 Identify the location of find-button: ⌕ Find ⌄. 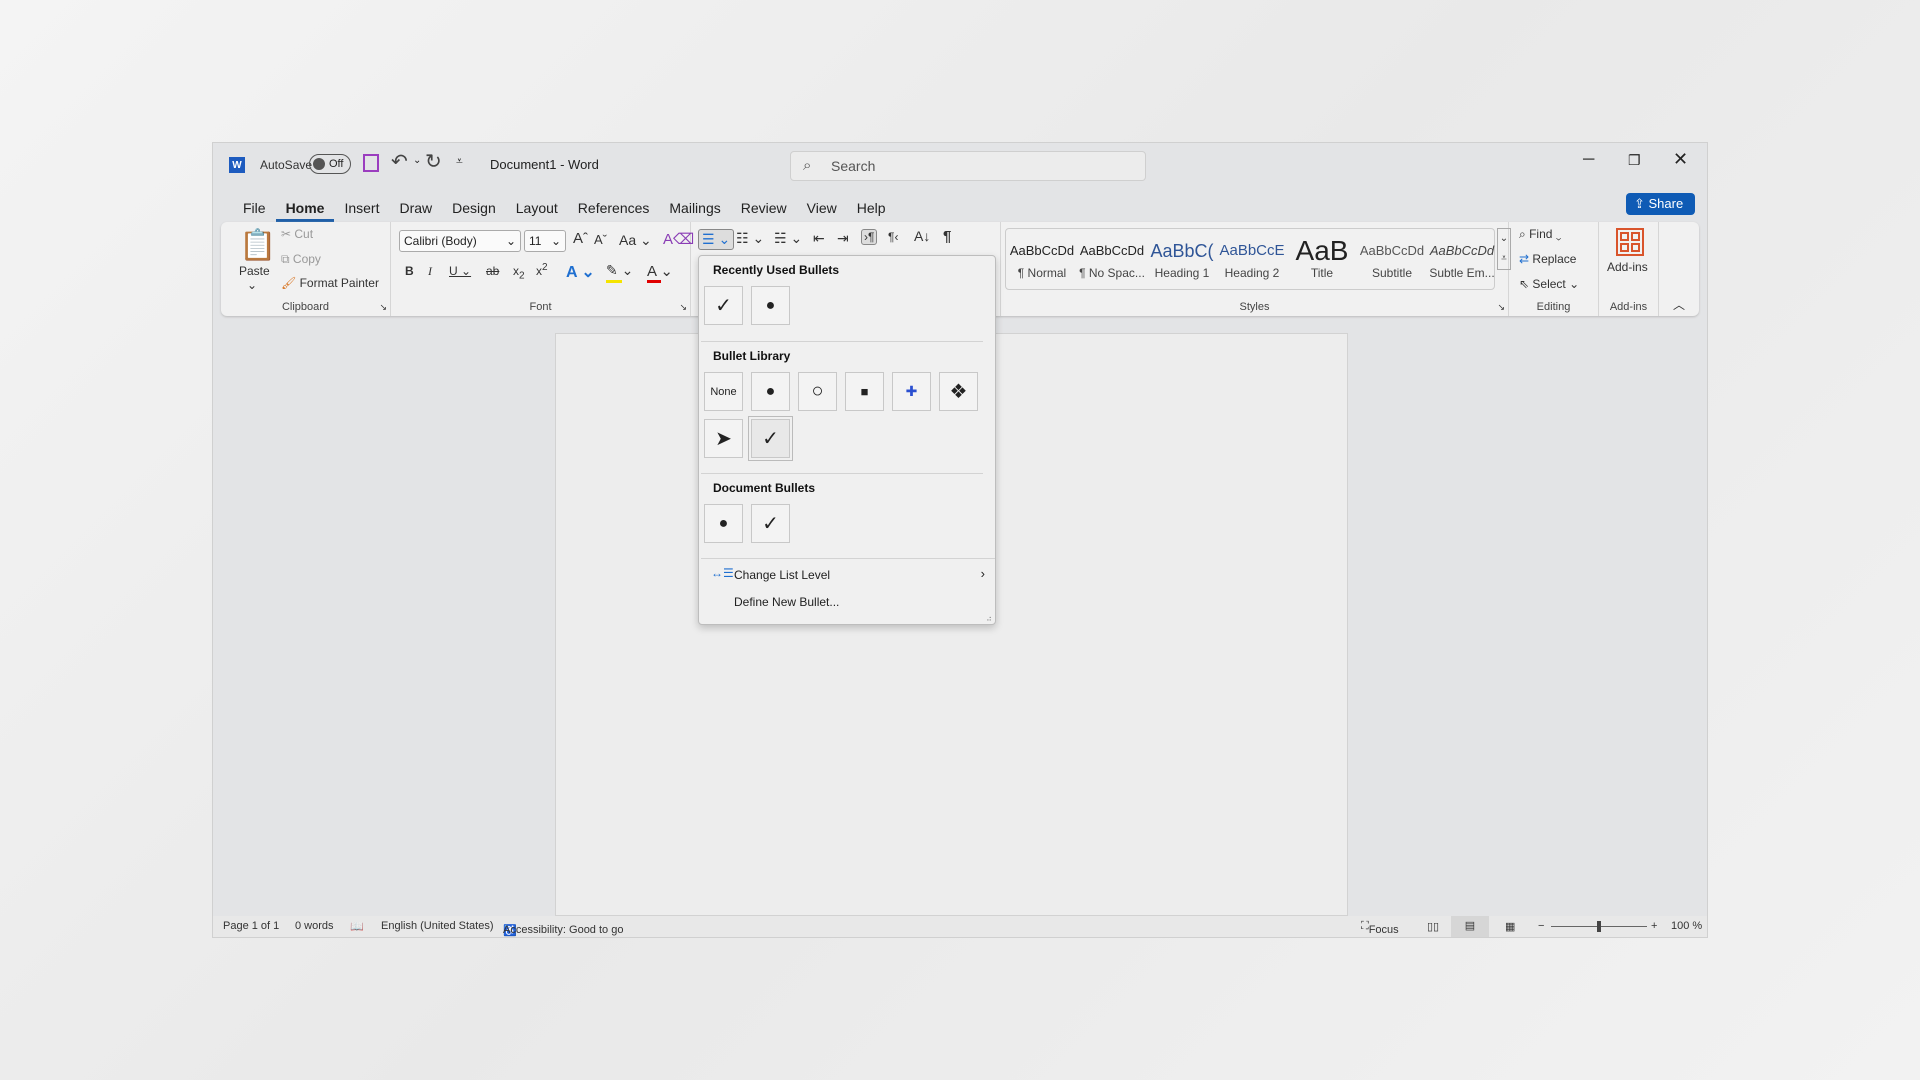
(1540, 234).